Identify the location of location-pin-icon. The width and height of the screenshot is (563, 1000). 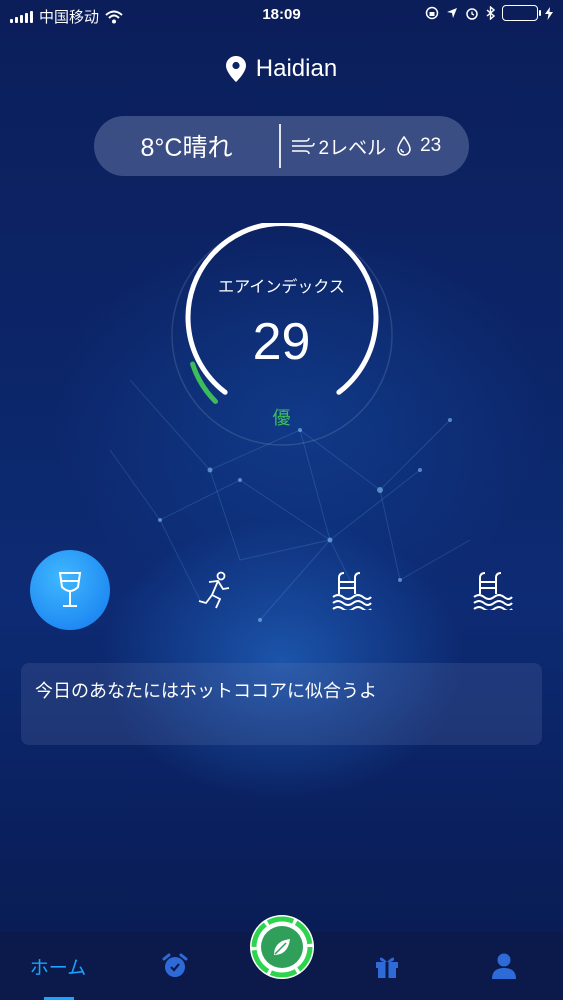
(235, 69).